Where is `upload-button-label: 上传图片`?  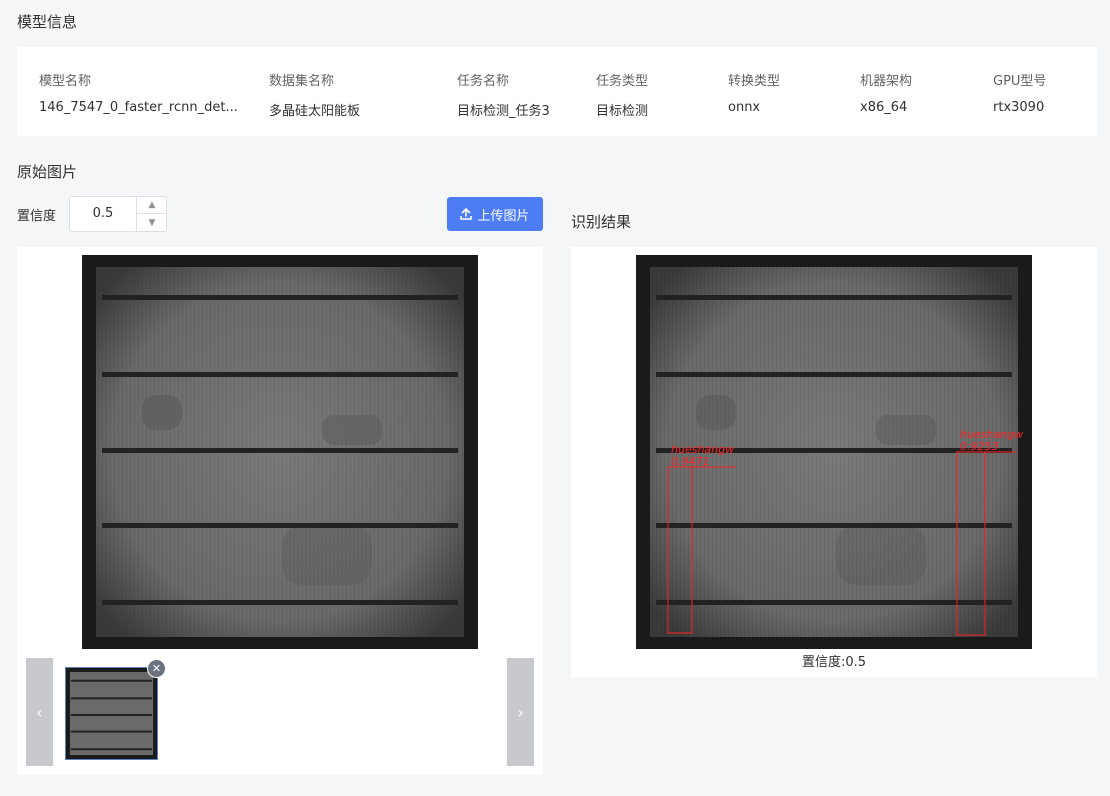
upload-button-label: 上传图片 is located at coordinates (503, 216).